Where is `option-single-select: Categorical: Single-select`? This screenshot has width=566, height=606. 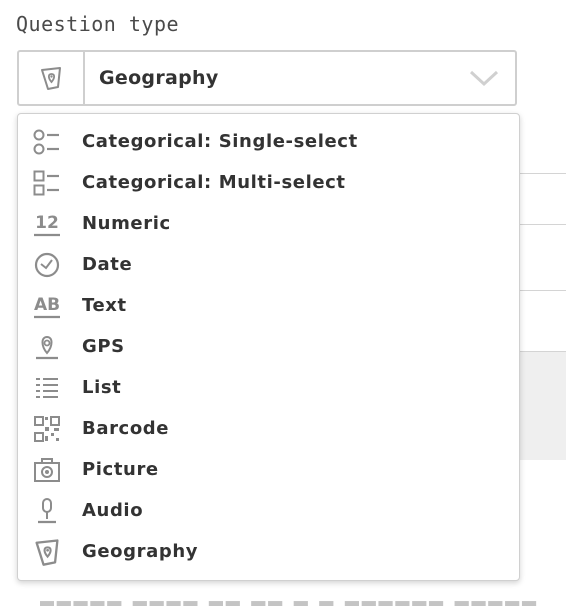 option-single-select: Categorical: Single-select is located at coordinates (268, 142).